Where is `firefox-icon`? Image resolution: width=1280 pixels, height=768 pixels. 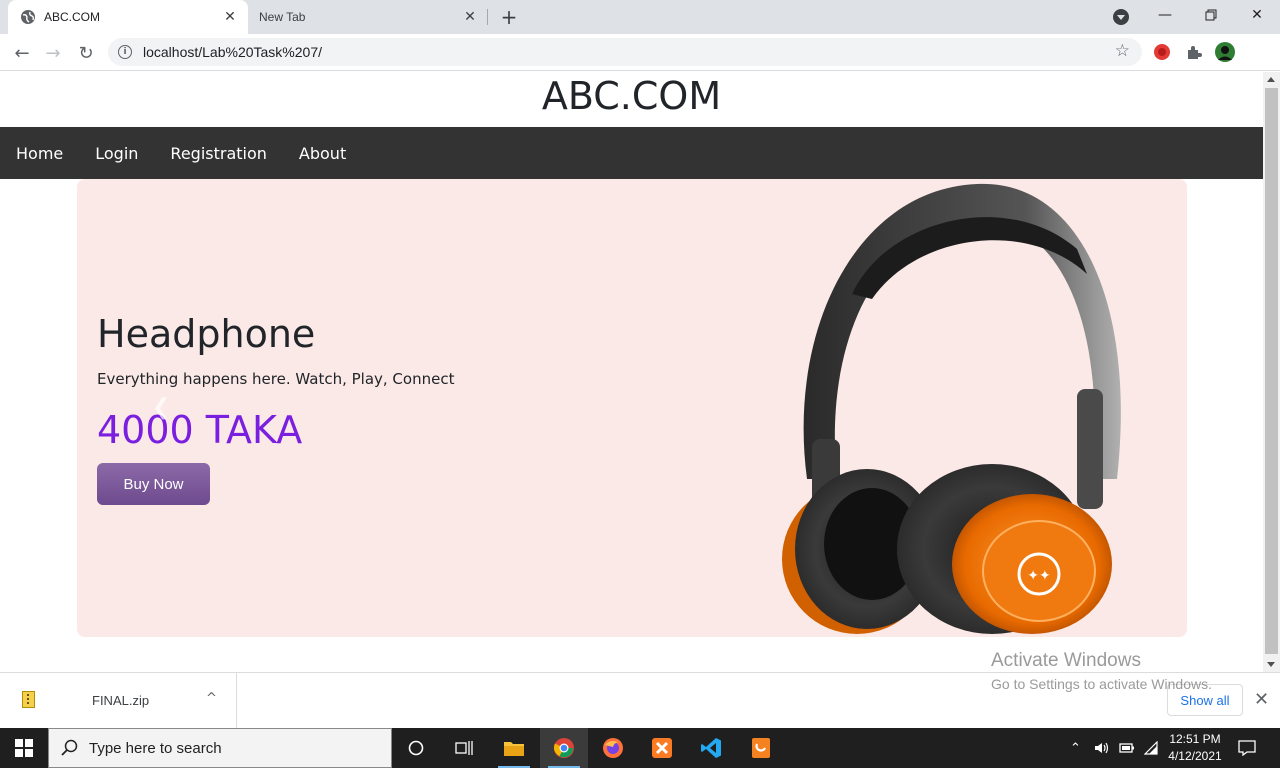
firefox-icon is located at coordinates (613, 748).